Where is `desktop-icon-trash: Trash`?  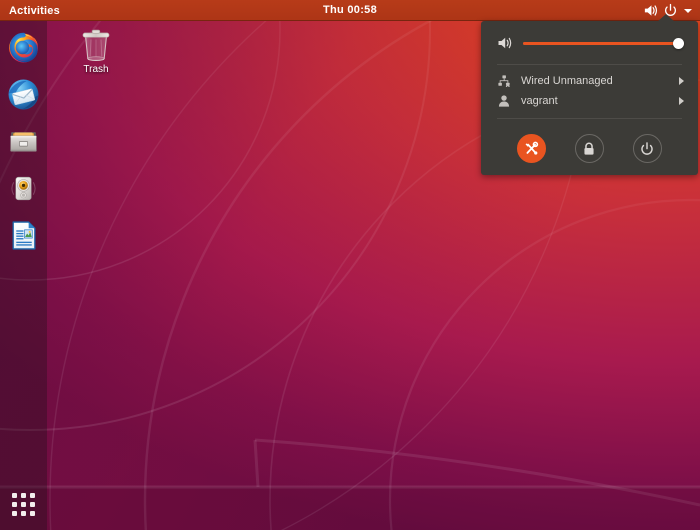
desktop-icon-trash: Trash is located at coordinates (96, 51).